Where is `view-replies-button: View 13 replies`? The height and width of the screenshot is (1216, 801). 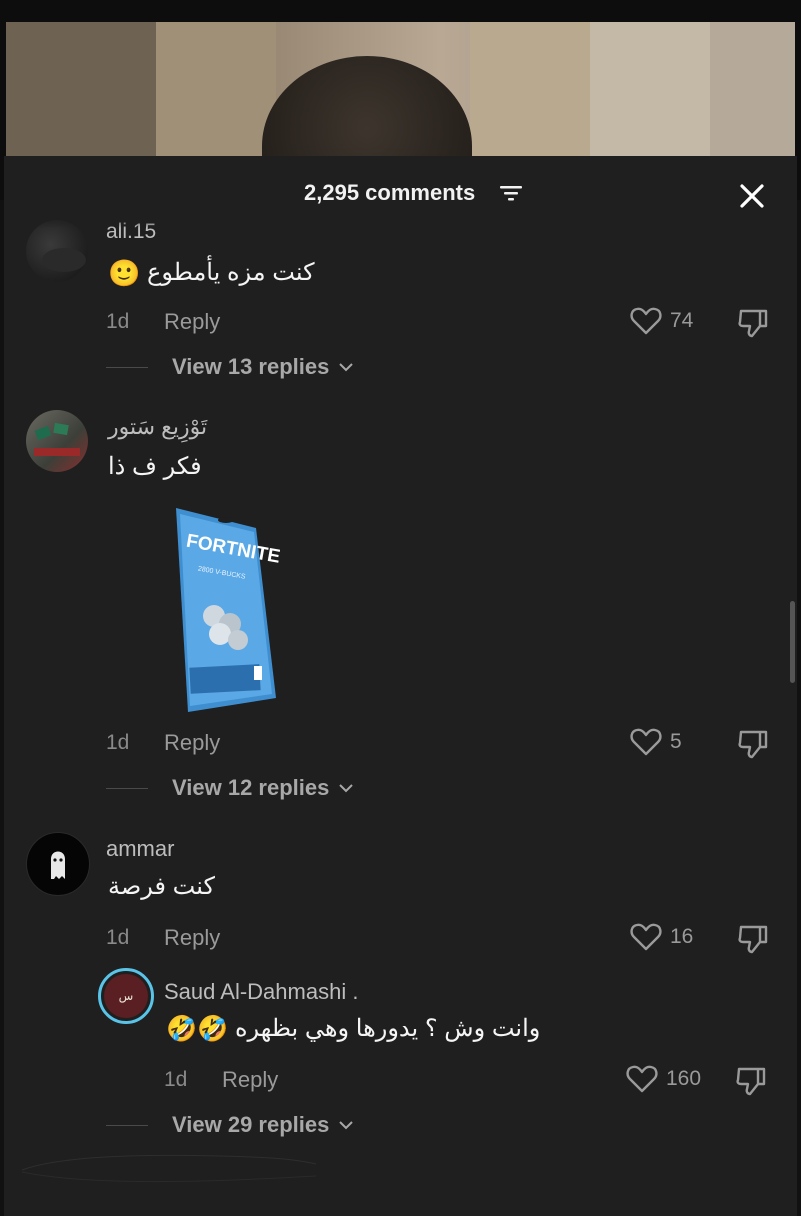 view-replies-button: View 13 replies is located at coordinates (230, 367).